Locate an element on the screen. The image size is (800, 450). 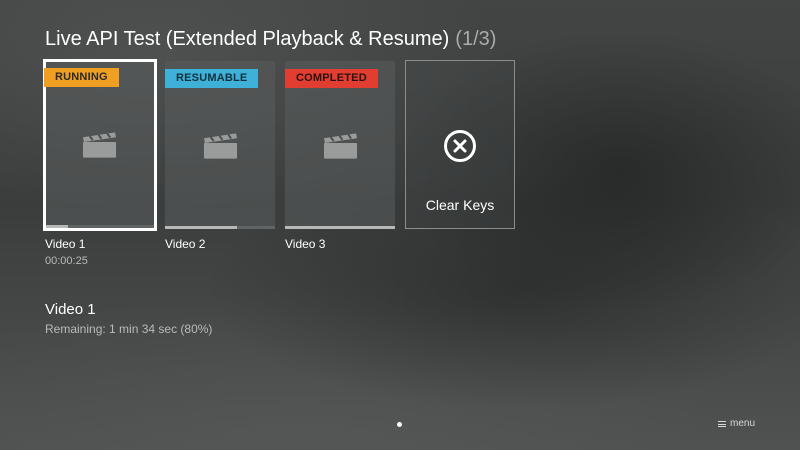
video-tile-1: RUNNING is located at coordinates (100, 145).